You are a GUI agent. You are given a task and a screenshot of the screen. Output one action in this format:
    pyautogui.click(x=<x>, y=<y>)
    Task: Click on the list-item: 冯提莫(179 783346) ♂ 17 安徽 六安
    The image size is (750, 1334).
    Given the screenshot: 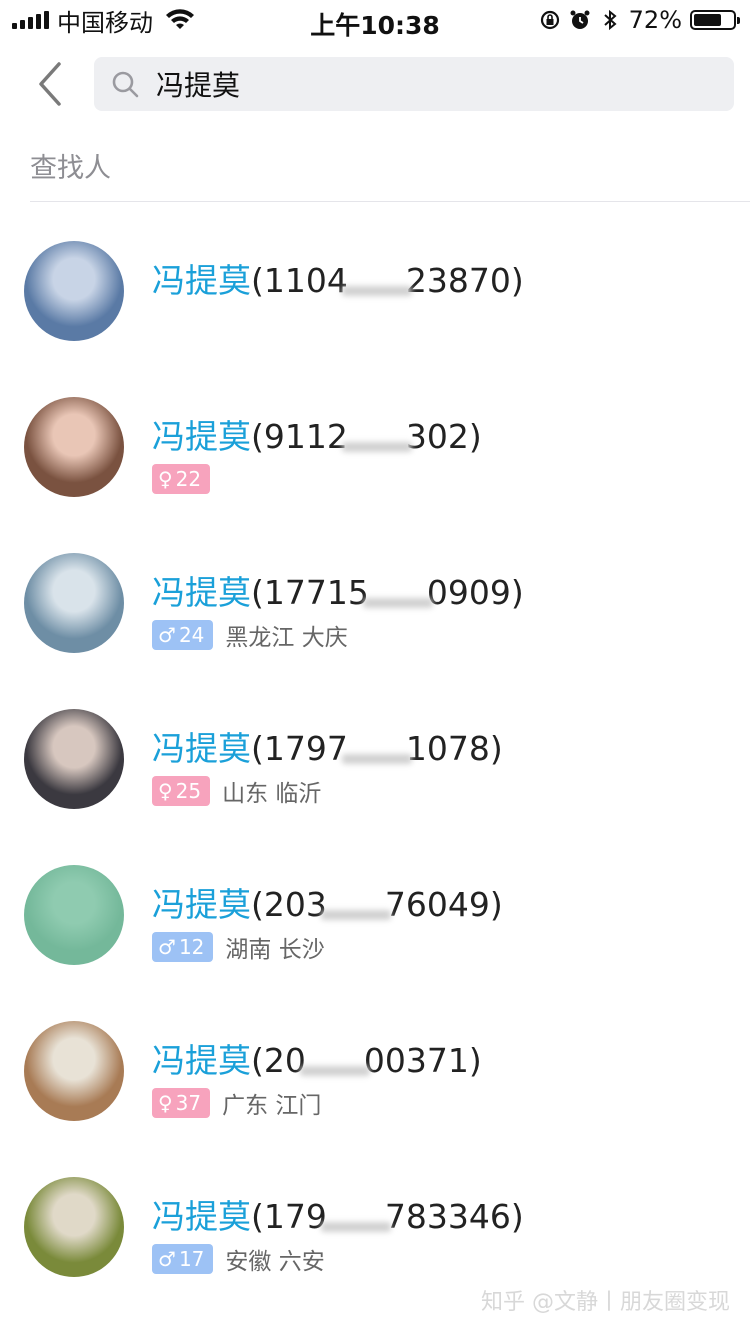 What is the action you would take?
    pyautogui.click(x=375, y=1228)
    